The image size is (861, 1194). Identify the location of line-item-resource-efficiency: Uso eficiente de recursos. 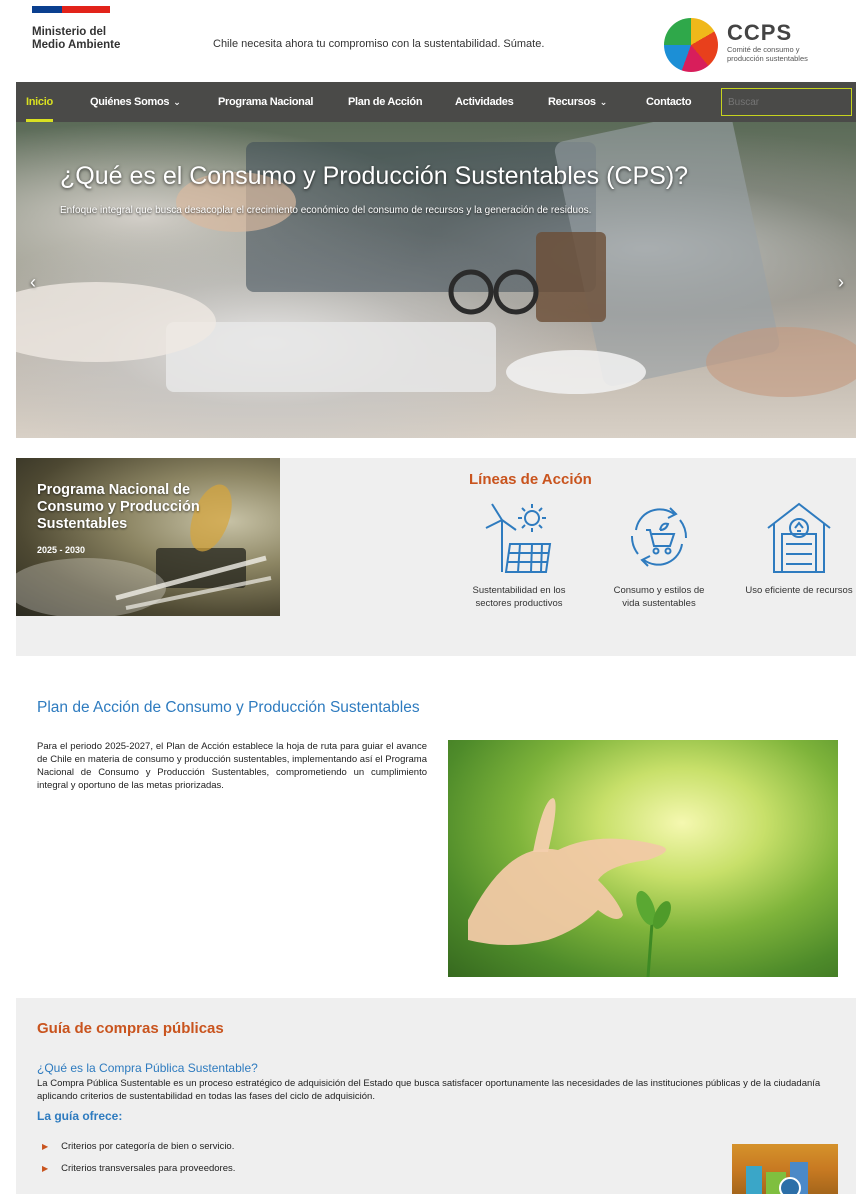
(799, 548).